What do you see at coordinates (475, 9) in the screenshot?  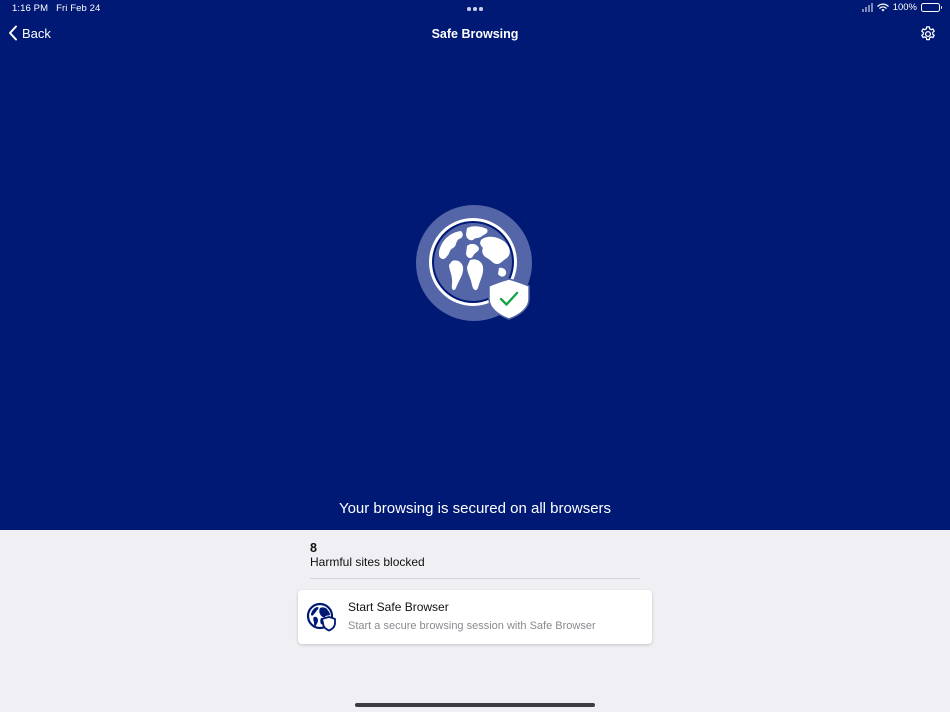 I see `multitasking-dots-icon` at bounding box center [475, 9].